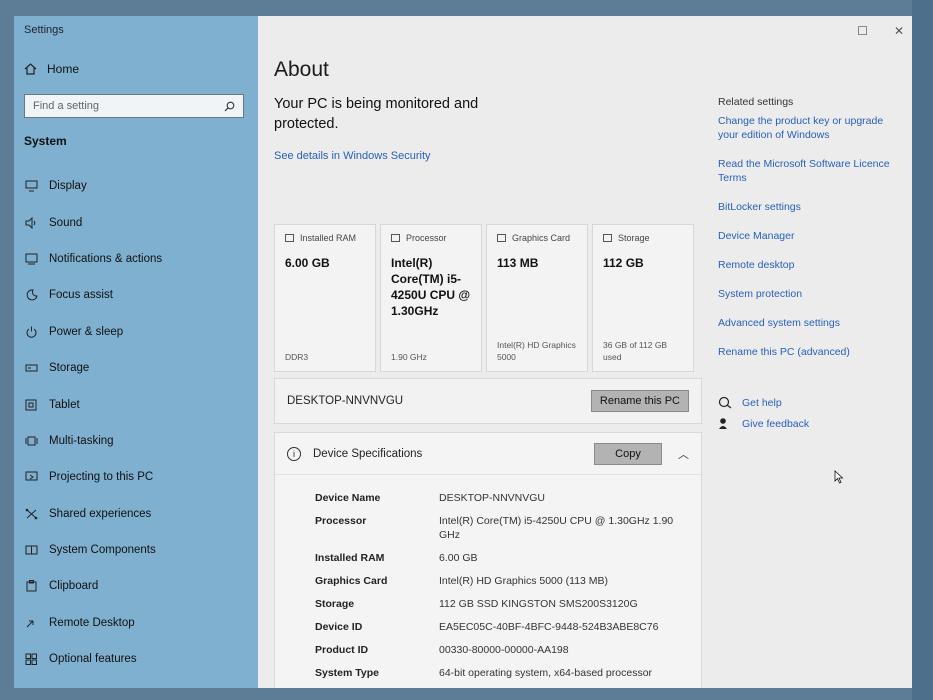  Describe the element at coordinates (538, 604) in the screenshot. I see `spec-value: 112 GB SSD KINGSTON SMS200S3120G` at that location.